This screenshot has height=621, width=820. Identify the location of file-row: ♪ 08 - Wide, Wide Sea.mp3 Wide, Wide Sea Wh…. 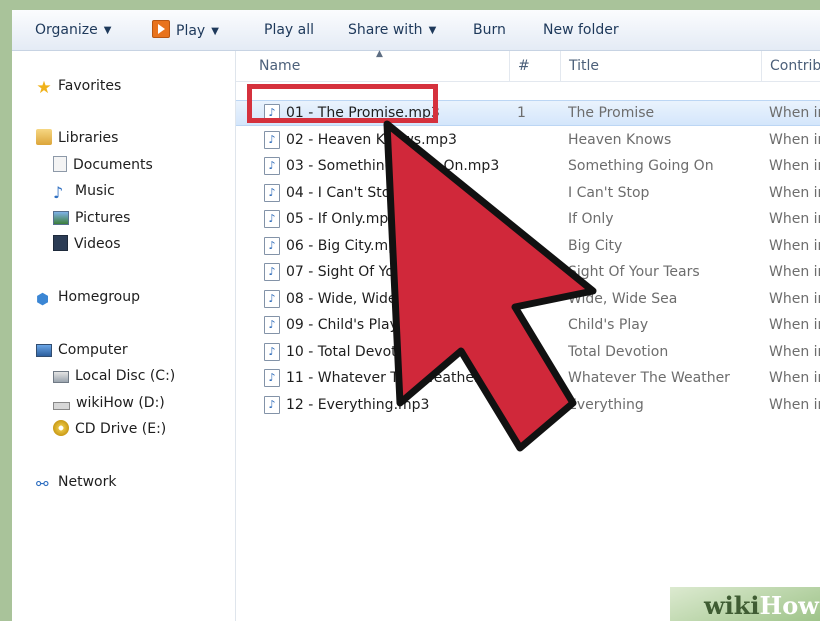
(528, 299).